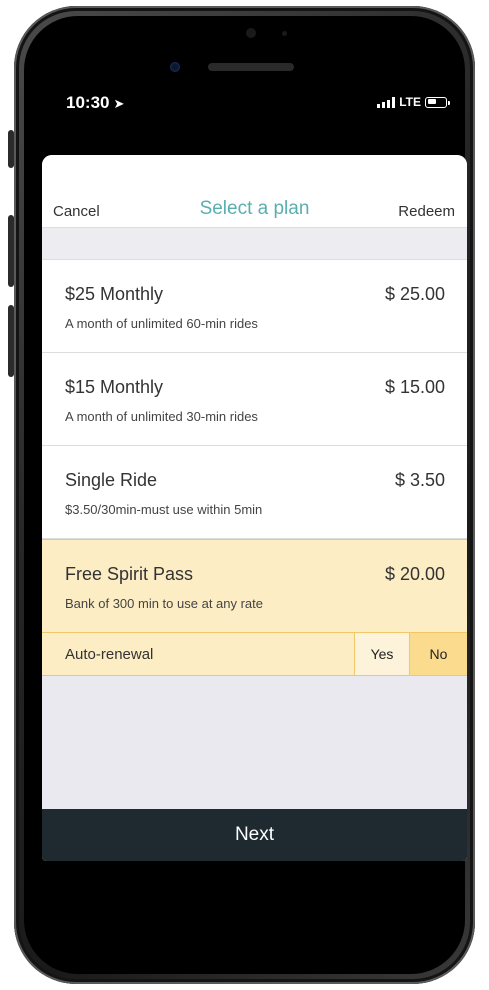  Describe the element at coordinates (419, 480) in the screenshot. I see `plan-price: $ 3.50` at that location.